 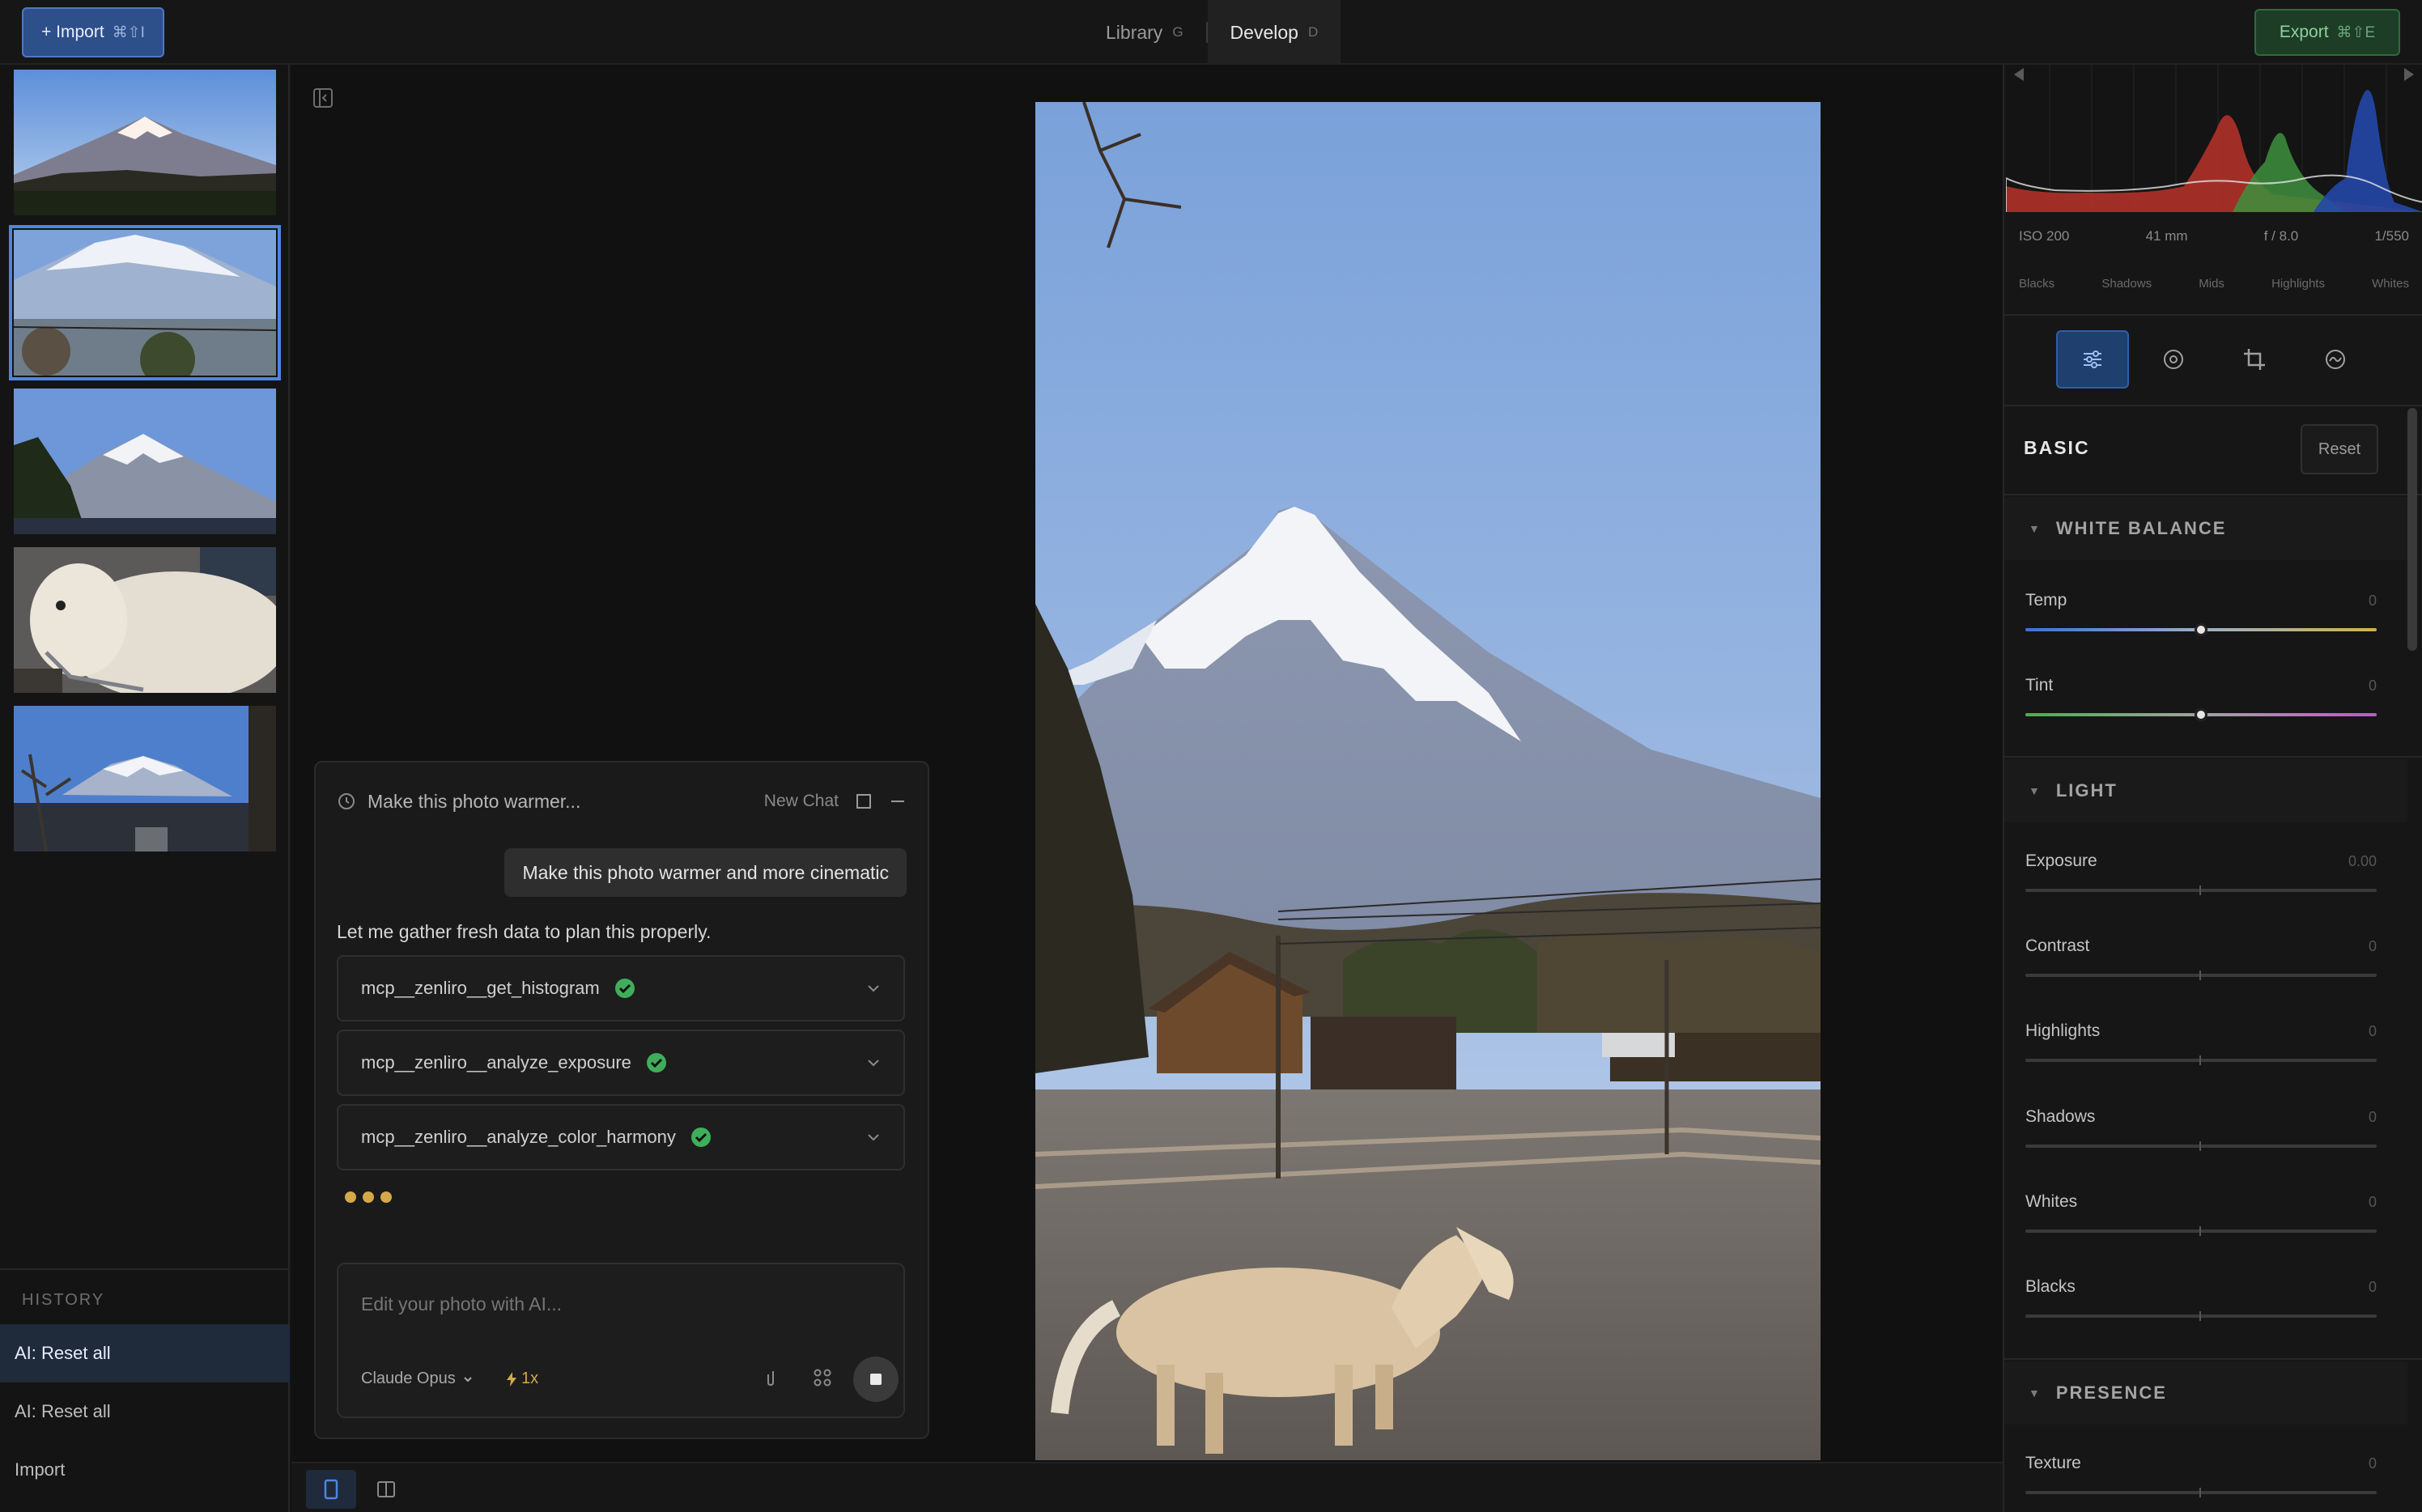 I want to click on new-chat-button: New Chat, so click(x=801, y=801).